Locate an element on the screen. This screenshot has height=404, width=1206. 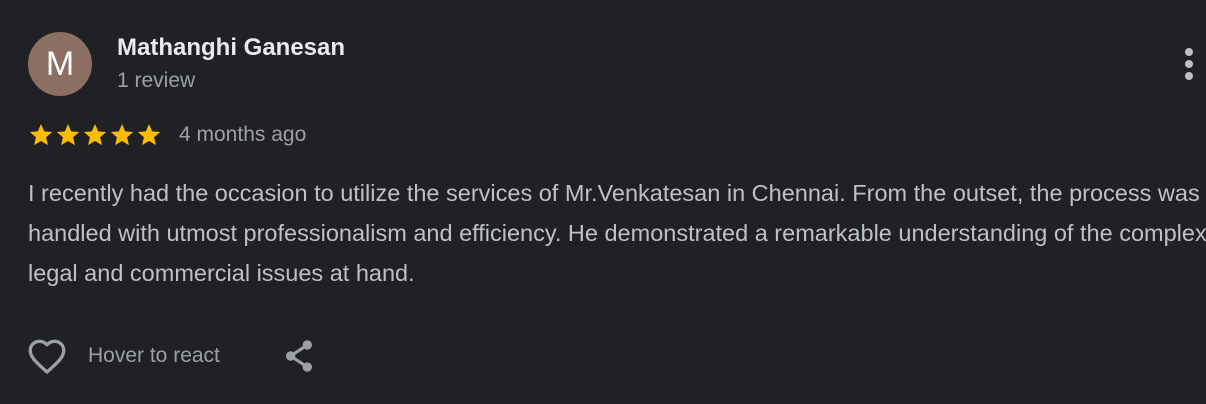
reviewer-review-count: 1 review is located at coordinates (156, 80).